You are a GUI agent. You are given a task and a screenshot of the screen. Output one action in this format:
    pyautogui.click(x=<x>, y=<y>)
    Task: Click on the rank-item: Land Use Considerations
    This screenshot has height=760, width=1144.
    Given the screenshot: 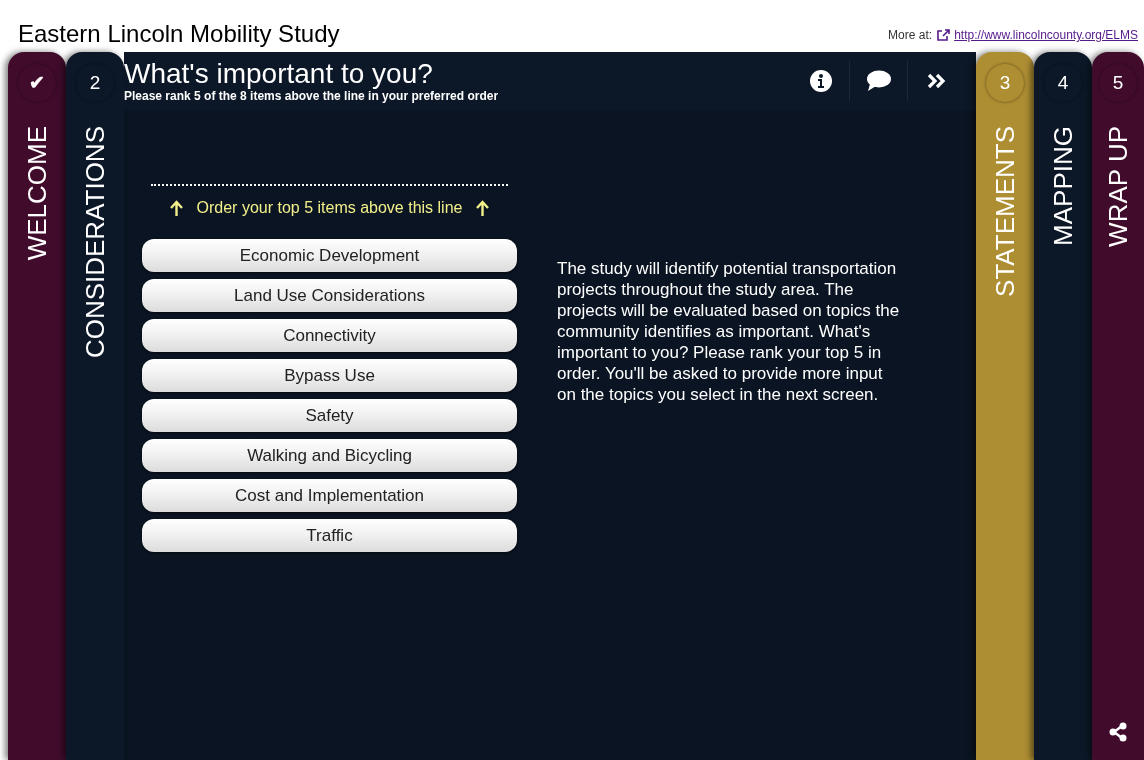 What is the action you would take?
    pyautogui.click(x=329, y=295)
    